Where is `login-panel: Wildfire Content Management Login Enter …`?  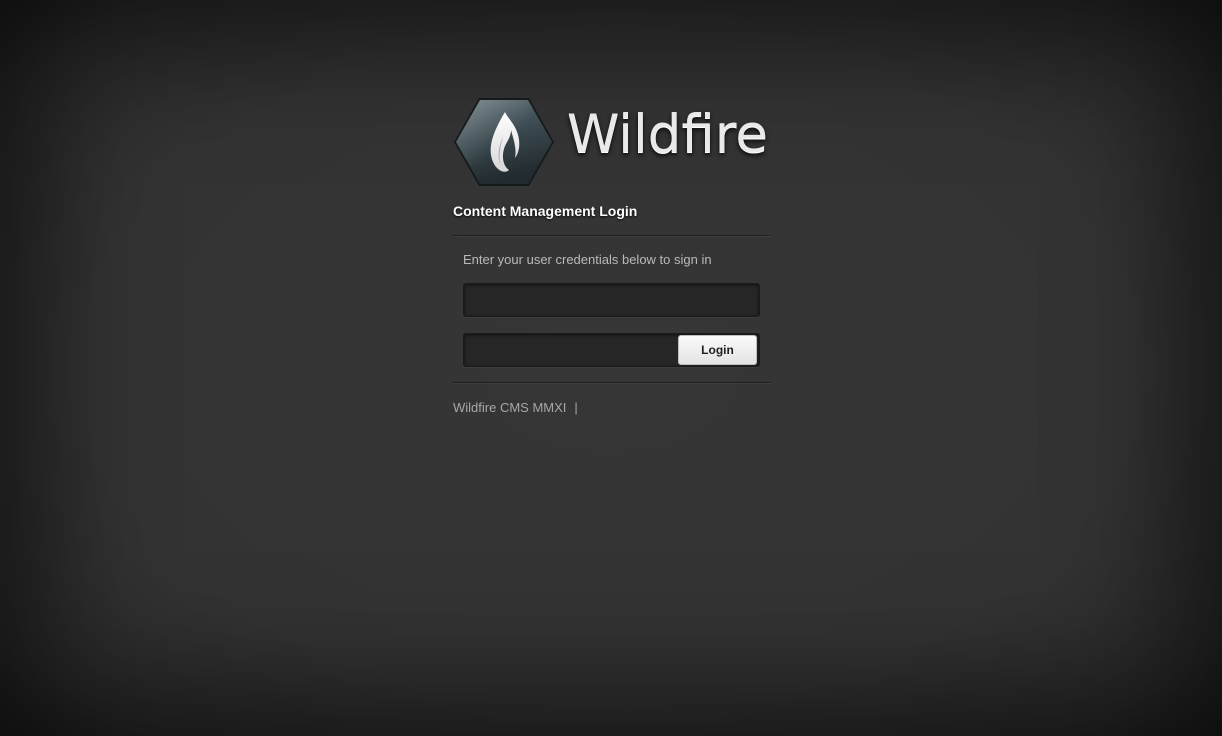
login-panel: Wildfire Content Management Login Enter … is located at coordinates (611, 255).